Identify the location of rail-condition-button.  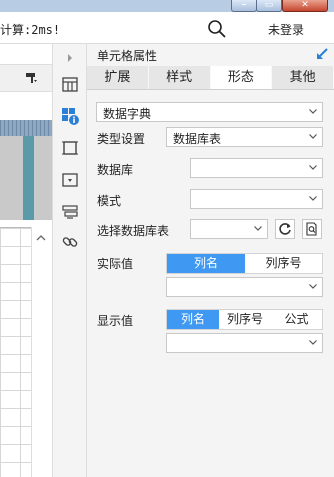
(70, 212).